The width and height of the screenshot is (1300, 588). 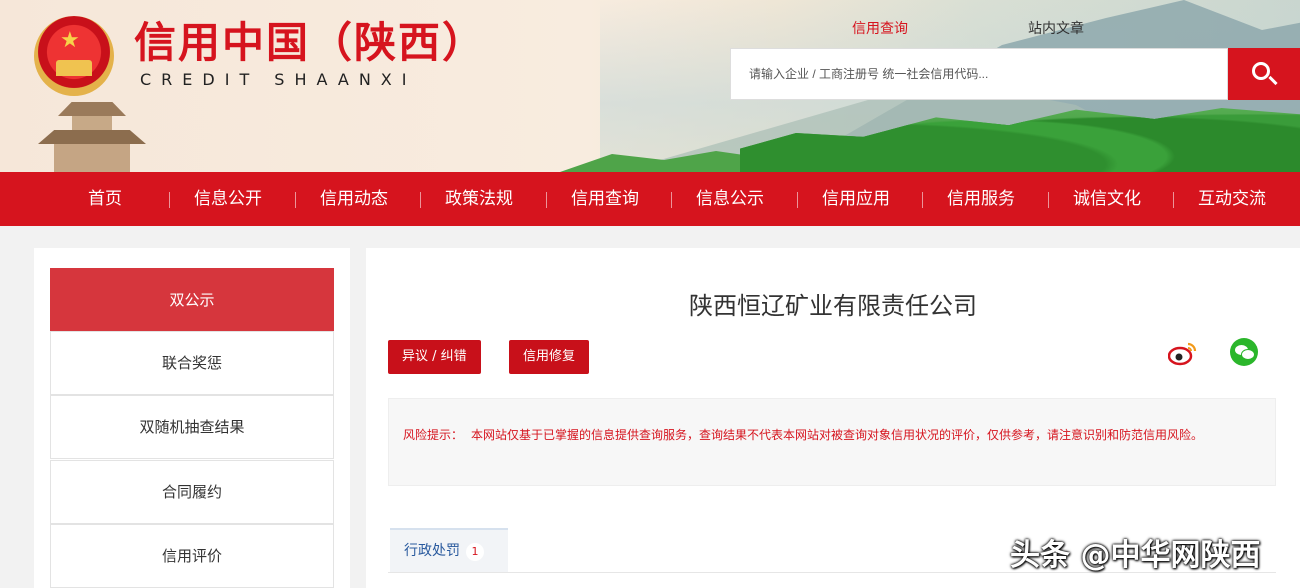 What do you see at coordinates (105, 199) in the screenshot?
I see `nav-item-home: 首页` at bounding box center [105, 199].